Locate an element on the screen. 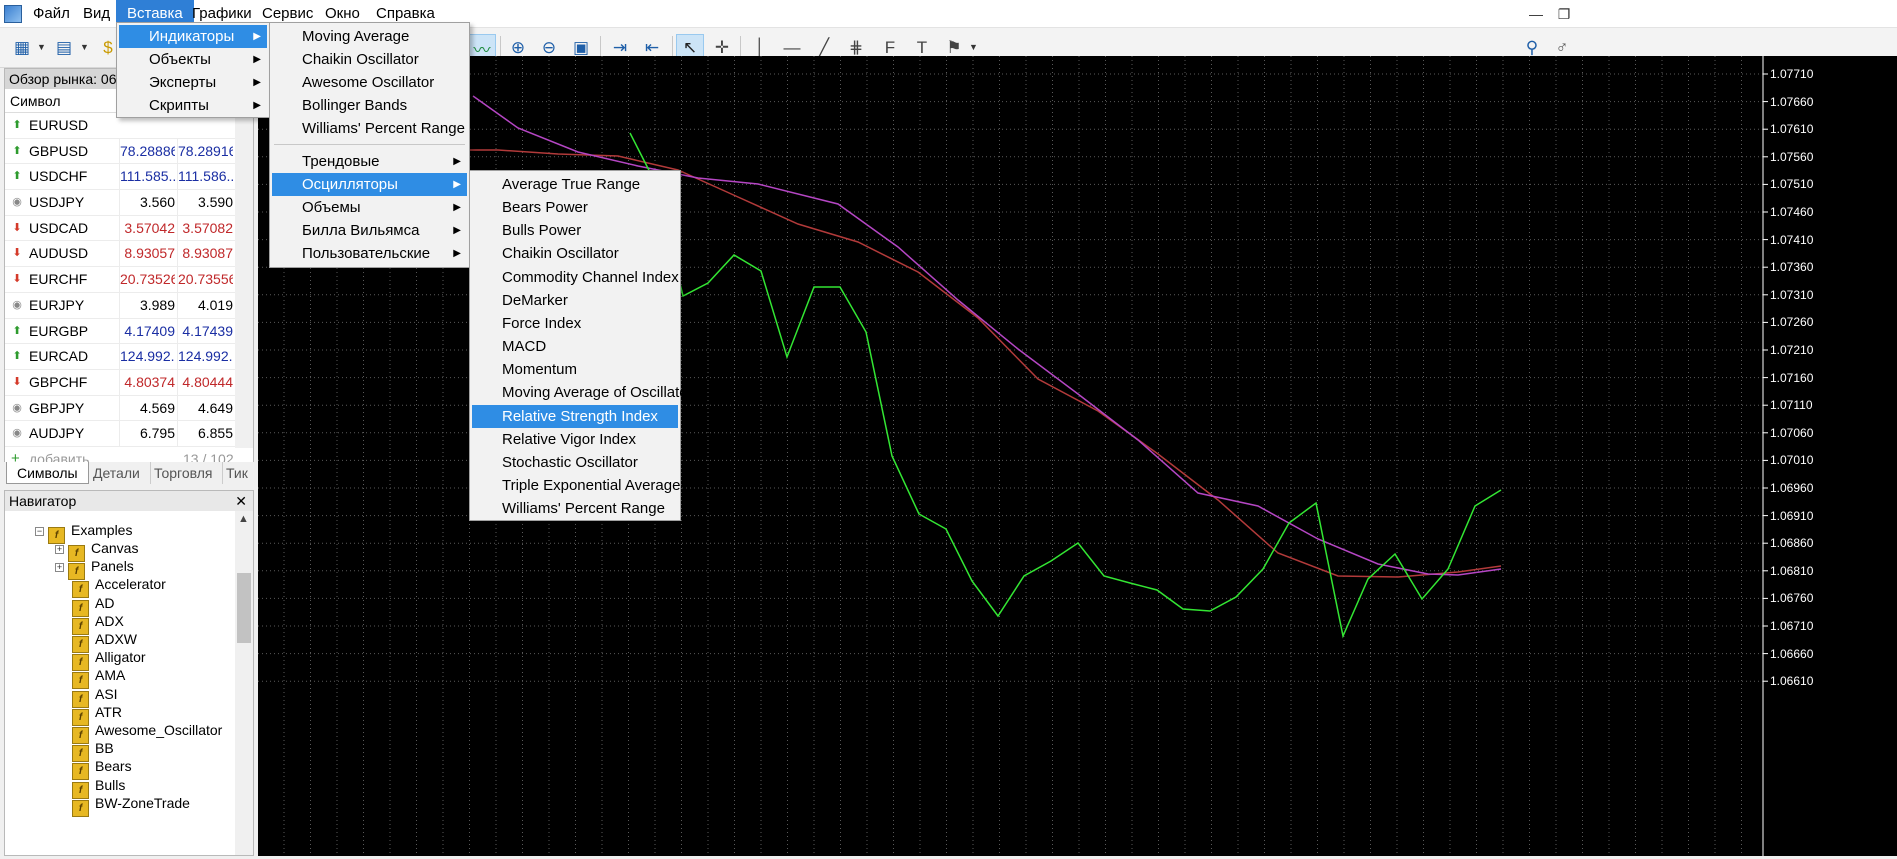  menu-item-oscillator: Average True Range is located at coordinates (575, 184).